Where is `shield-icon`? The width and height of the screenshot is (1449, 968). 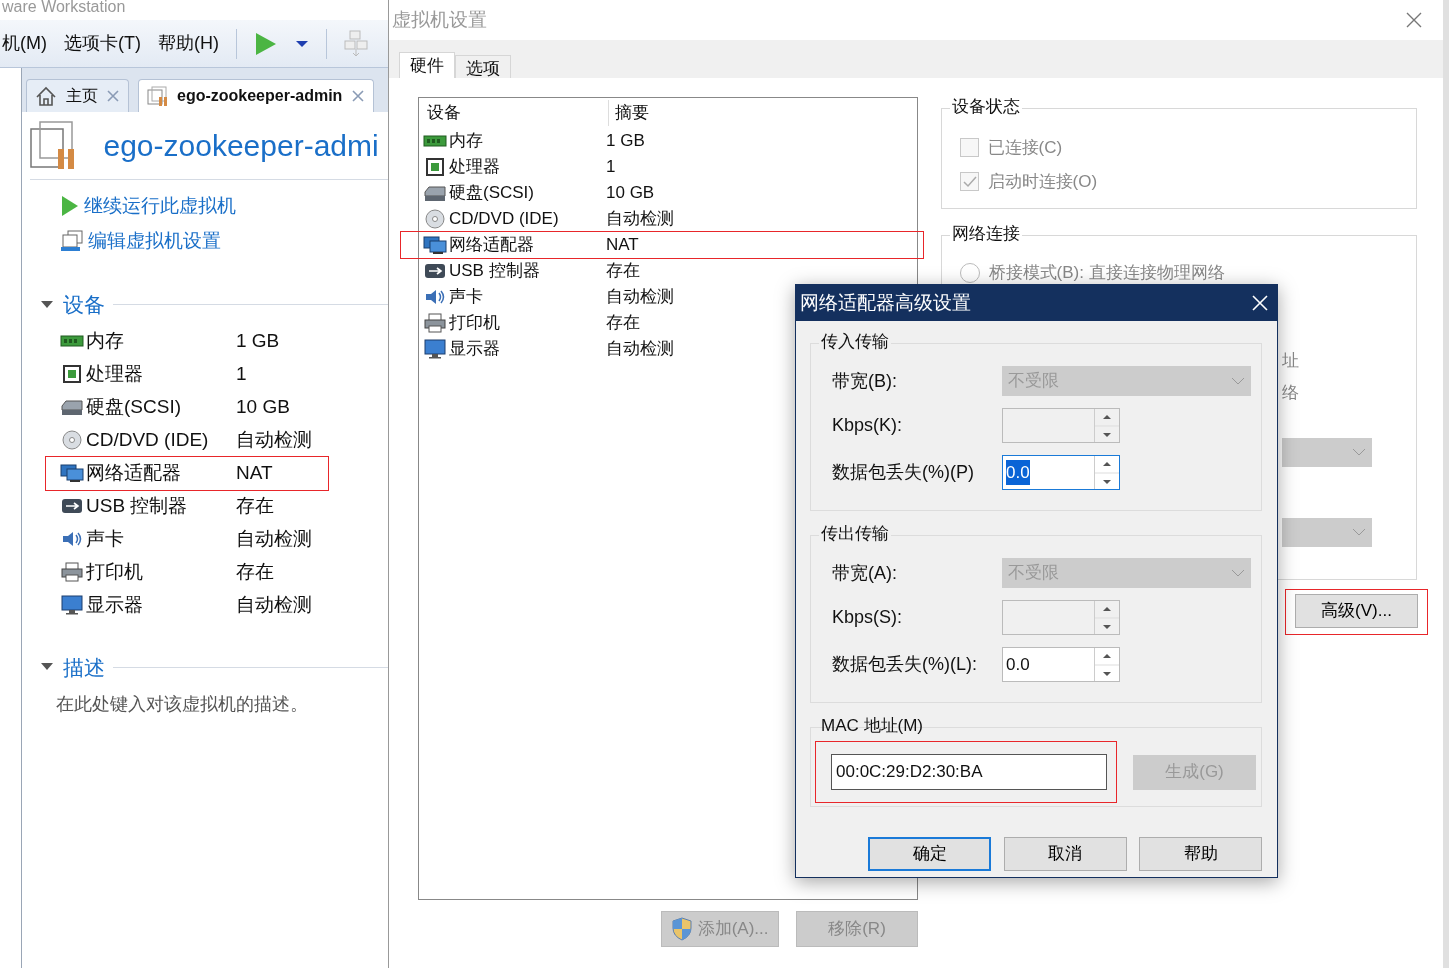
shield-icon is located at coordinates (682, 929).